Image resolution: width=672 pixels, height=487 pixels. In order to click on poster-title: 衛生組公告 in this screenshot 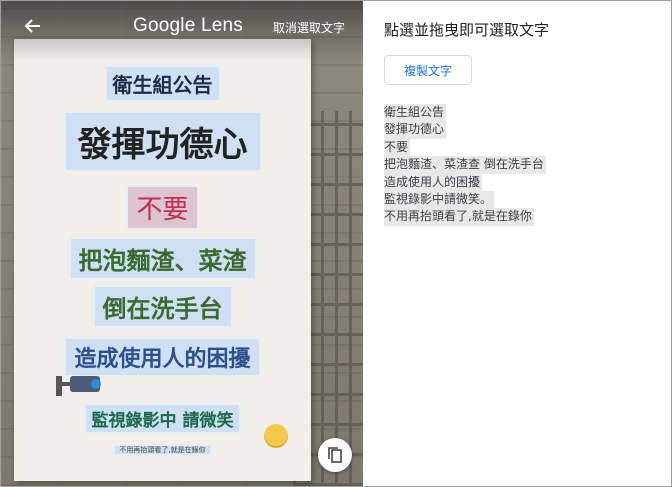, I will do `click(162, 83)`.